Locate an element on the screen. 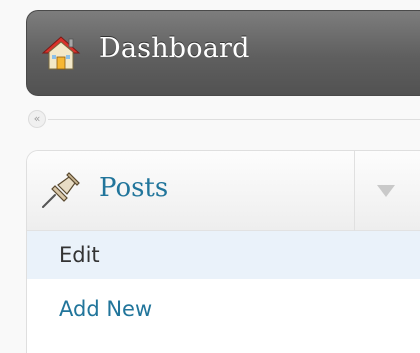 This screenshot has width=420, height=353. house-icon is located at coordinates (61, 53).